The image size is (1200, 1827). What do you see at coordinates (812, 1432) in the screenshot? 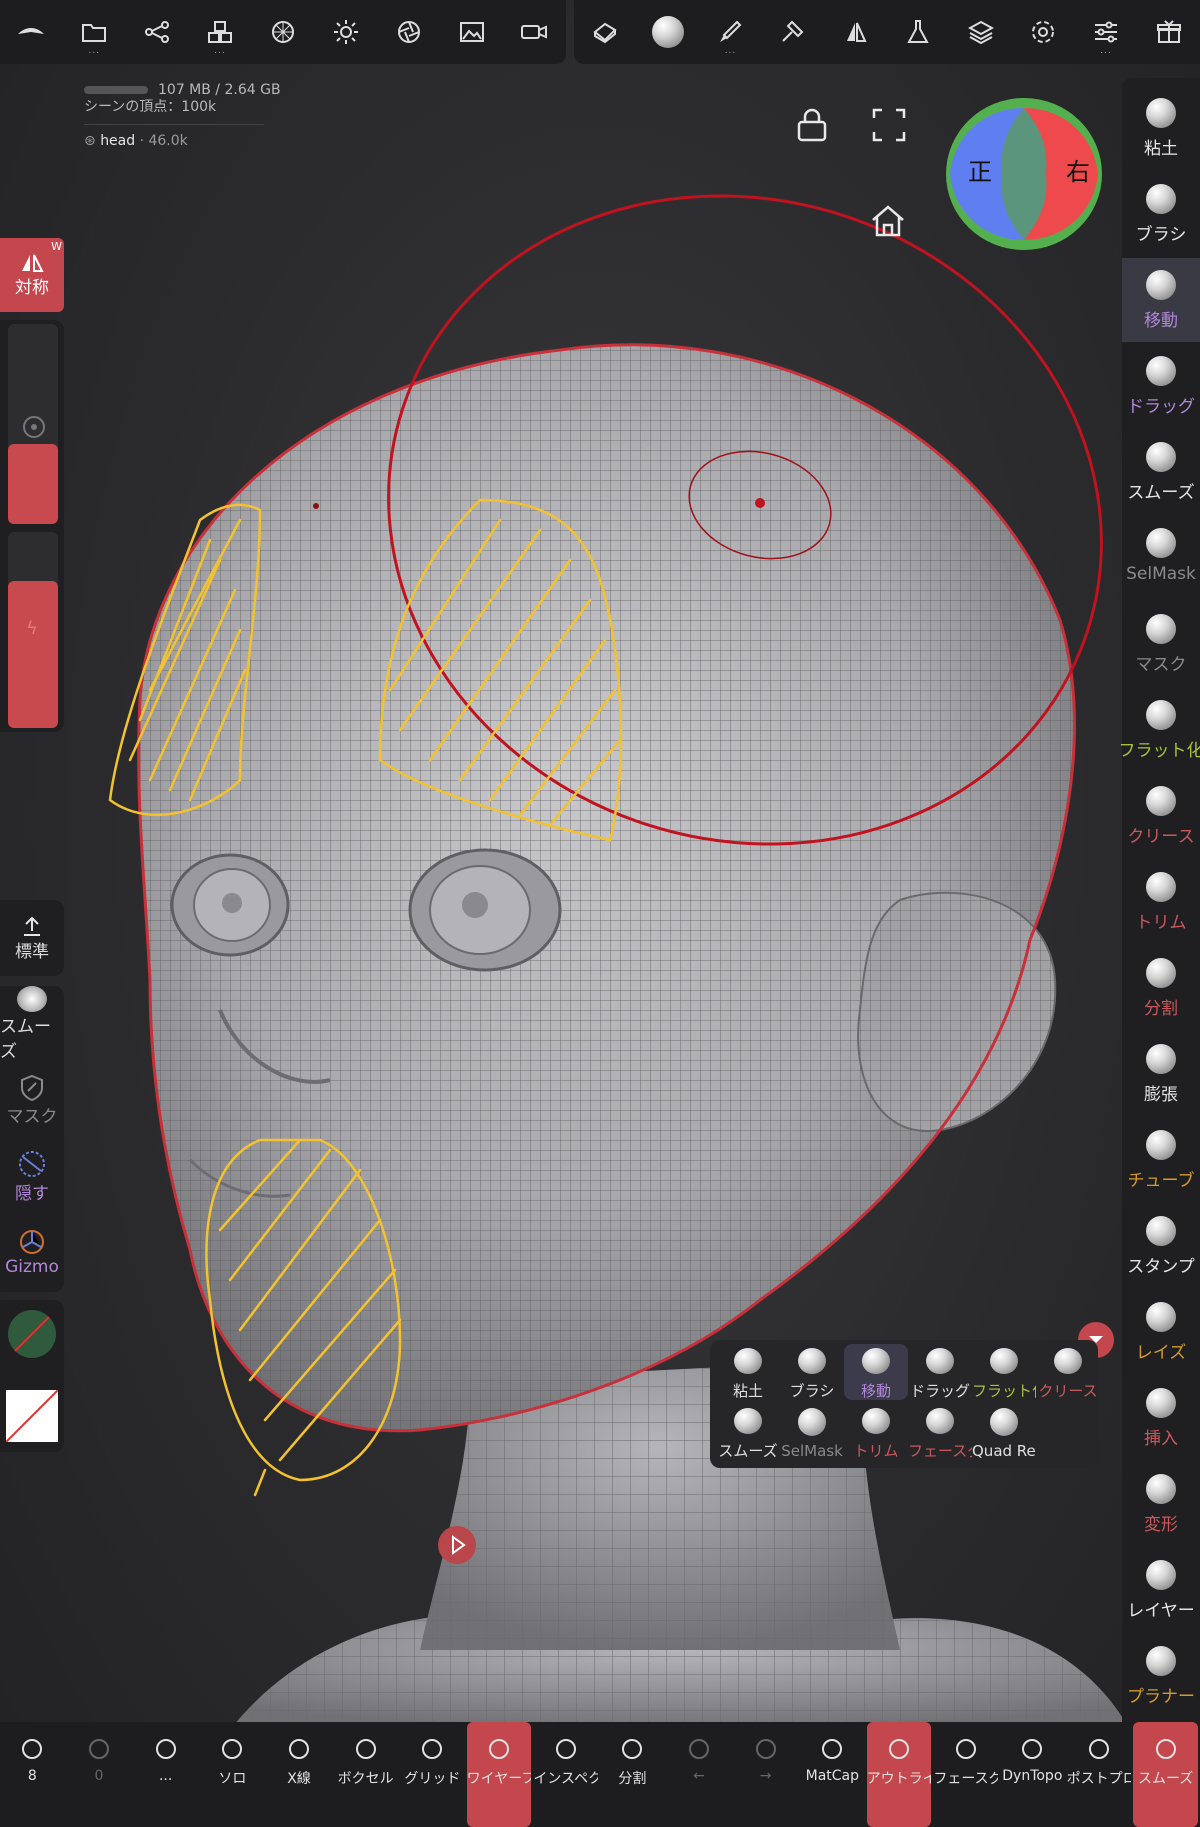
I see `quick-tool-7: SelMask` at bounding box center [812, 1432].